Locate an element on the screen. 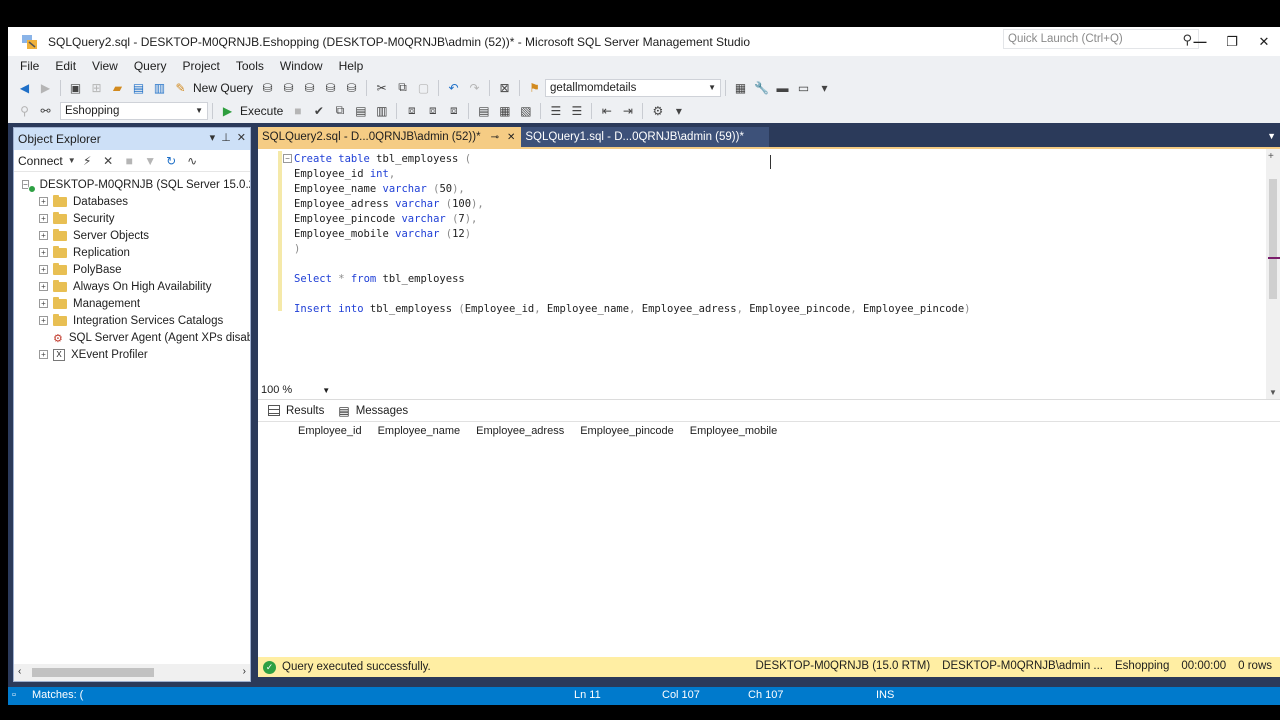 Image resolution: width=1280 pixels, height=720 pixels. results-tab: Results is located at coordinates (296, 411).